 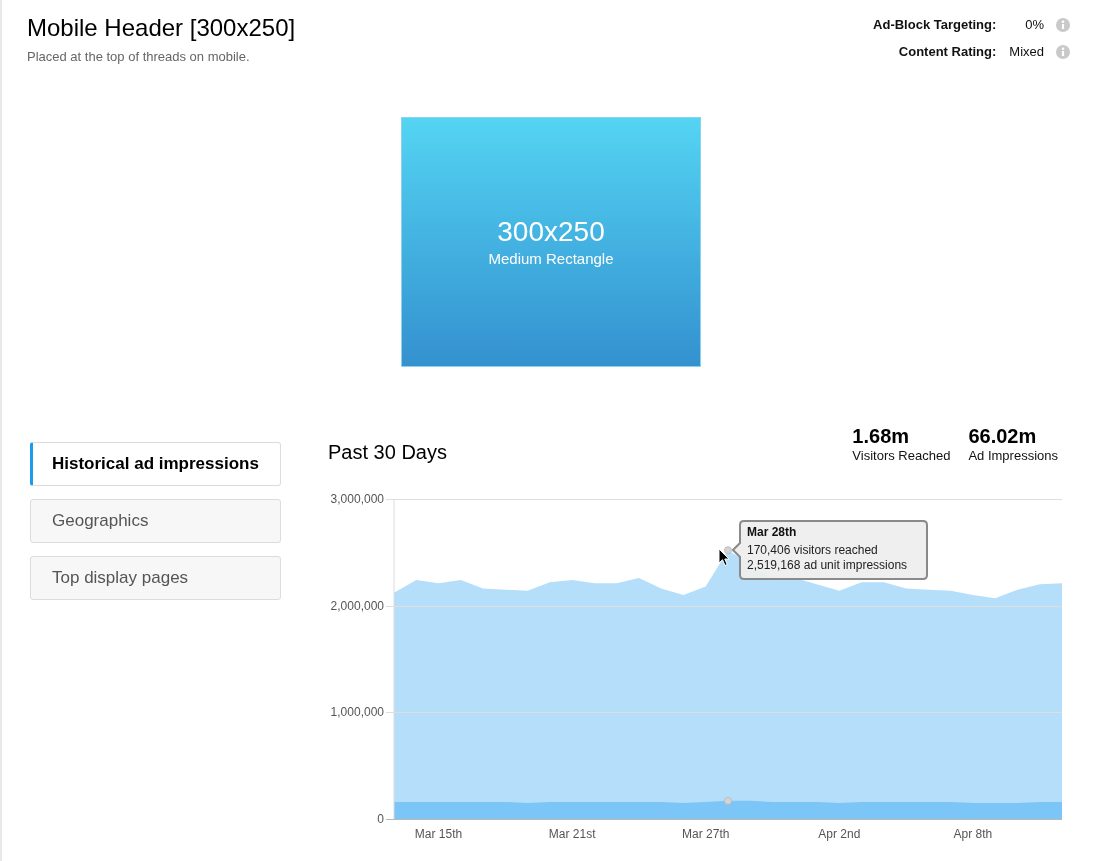 What do you see at coordinates (706, 834) in the screenshot?
I see `x-axis-label: Mar 27th` at bounding box center [706, 834].